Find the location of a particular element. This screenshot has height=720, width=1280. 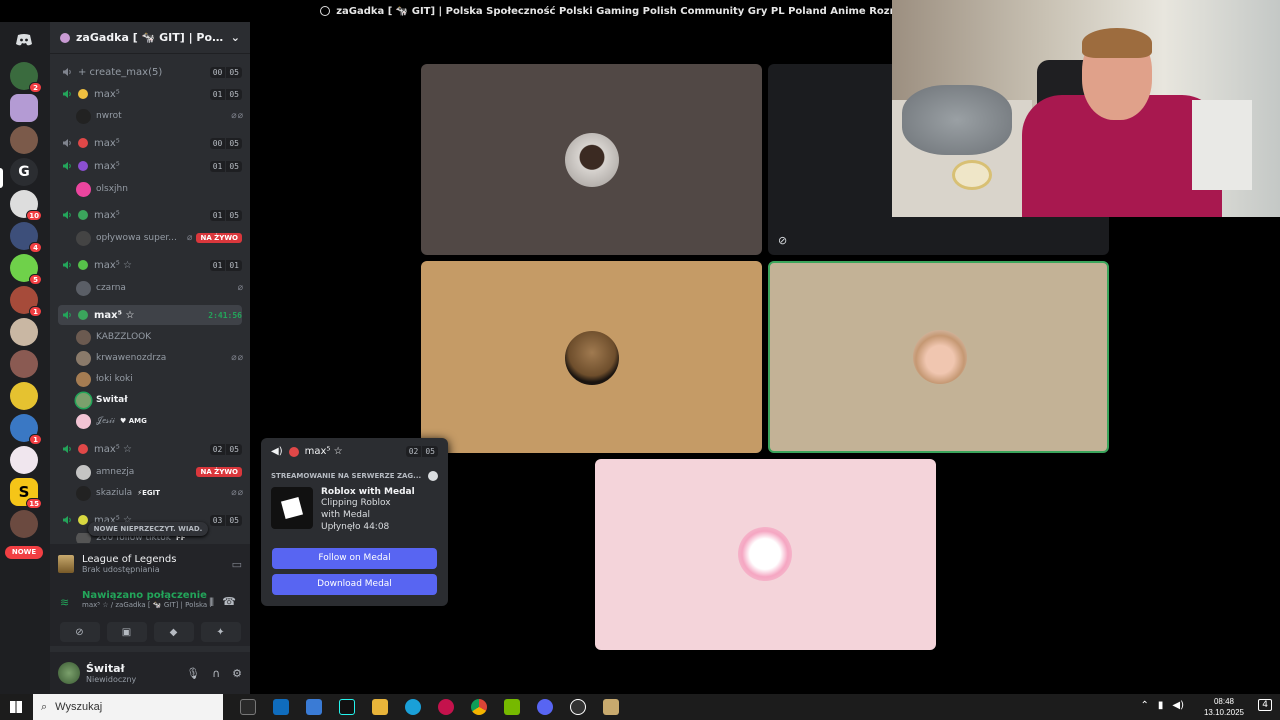

server-icon-12: 1 is located at coordinates (26, 429).